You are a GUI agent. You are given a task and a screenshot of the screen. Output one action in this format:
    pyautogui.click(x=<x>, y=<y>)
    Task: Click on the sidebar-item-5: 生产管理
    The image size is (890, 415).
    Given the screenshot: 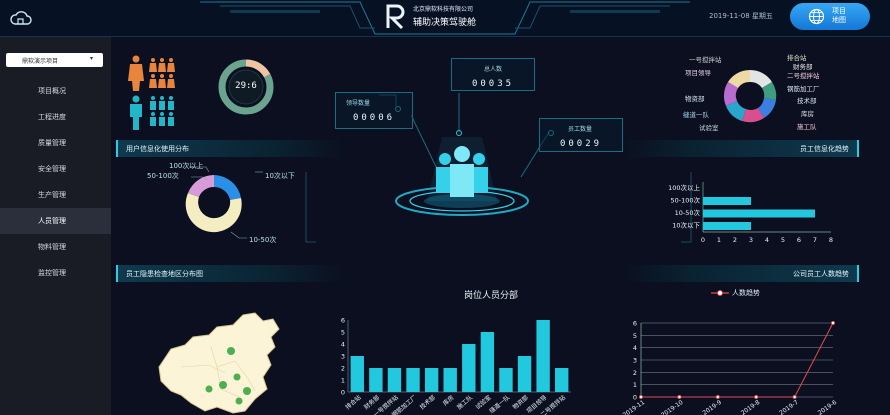 What is the action you would take?
    pyautogui.click(x=55, y=195)
    